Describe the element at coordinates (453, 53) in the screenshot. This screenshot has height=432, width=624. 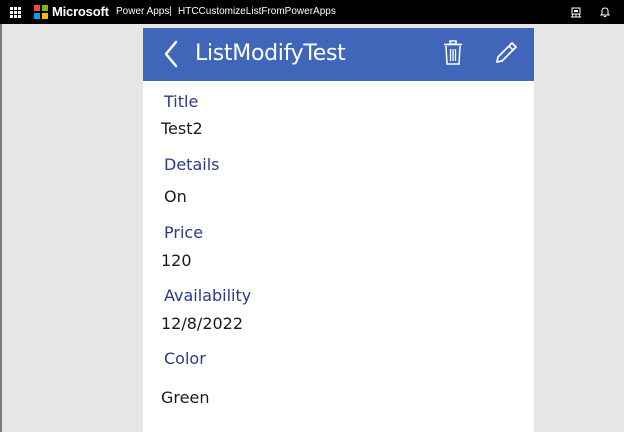
I see `trash-icon` at that location.